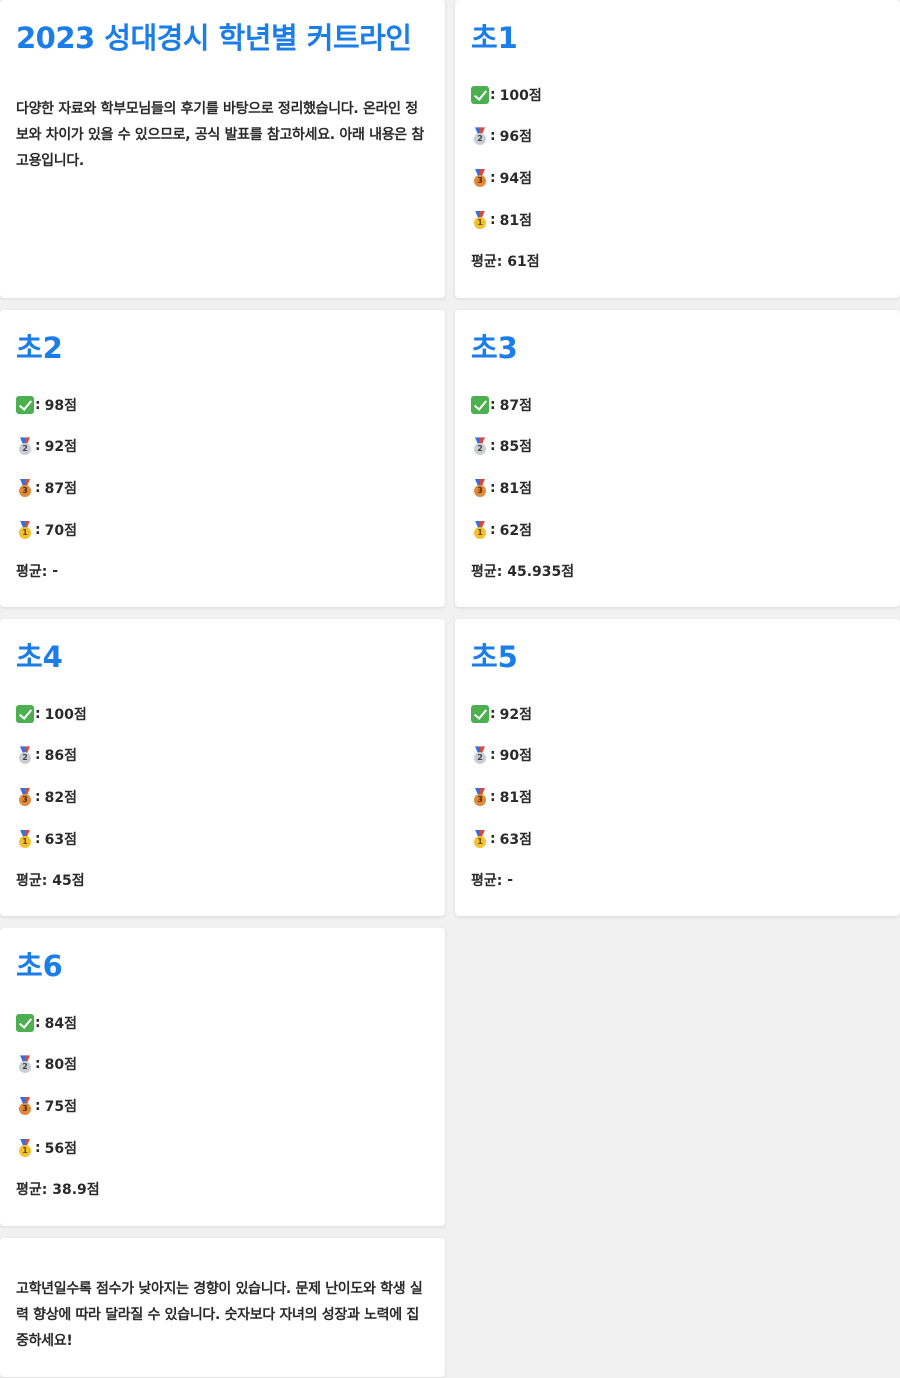  Describe the element at coordinates (677, 530) in the screenshot. I see `cutline-row-gold: :62점` at that location.